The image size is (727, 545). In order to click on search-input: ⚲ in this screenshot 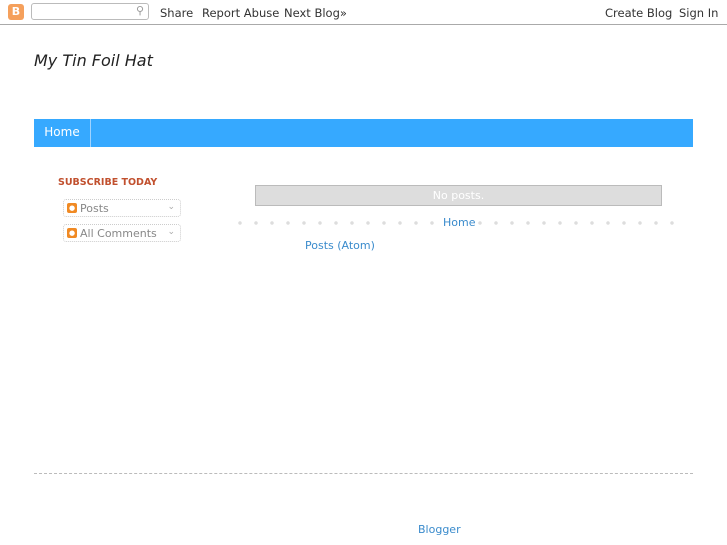, I will do `click(90, 11)`.